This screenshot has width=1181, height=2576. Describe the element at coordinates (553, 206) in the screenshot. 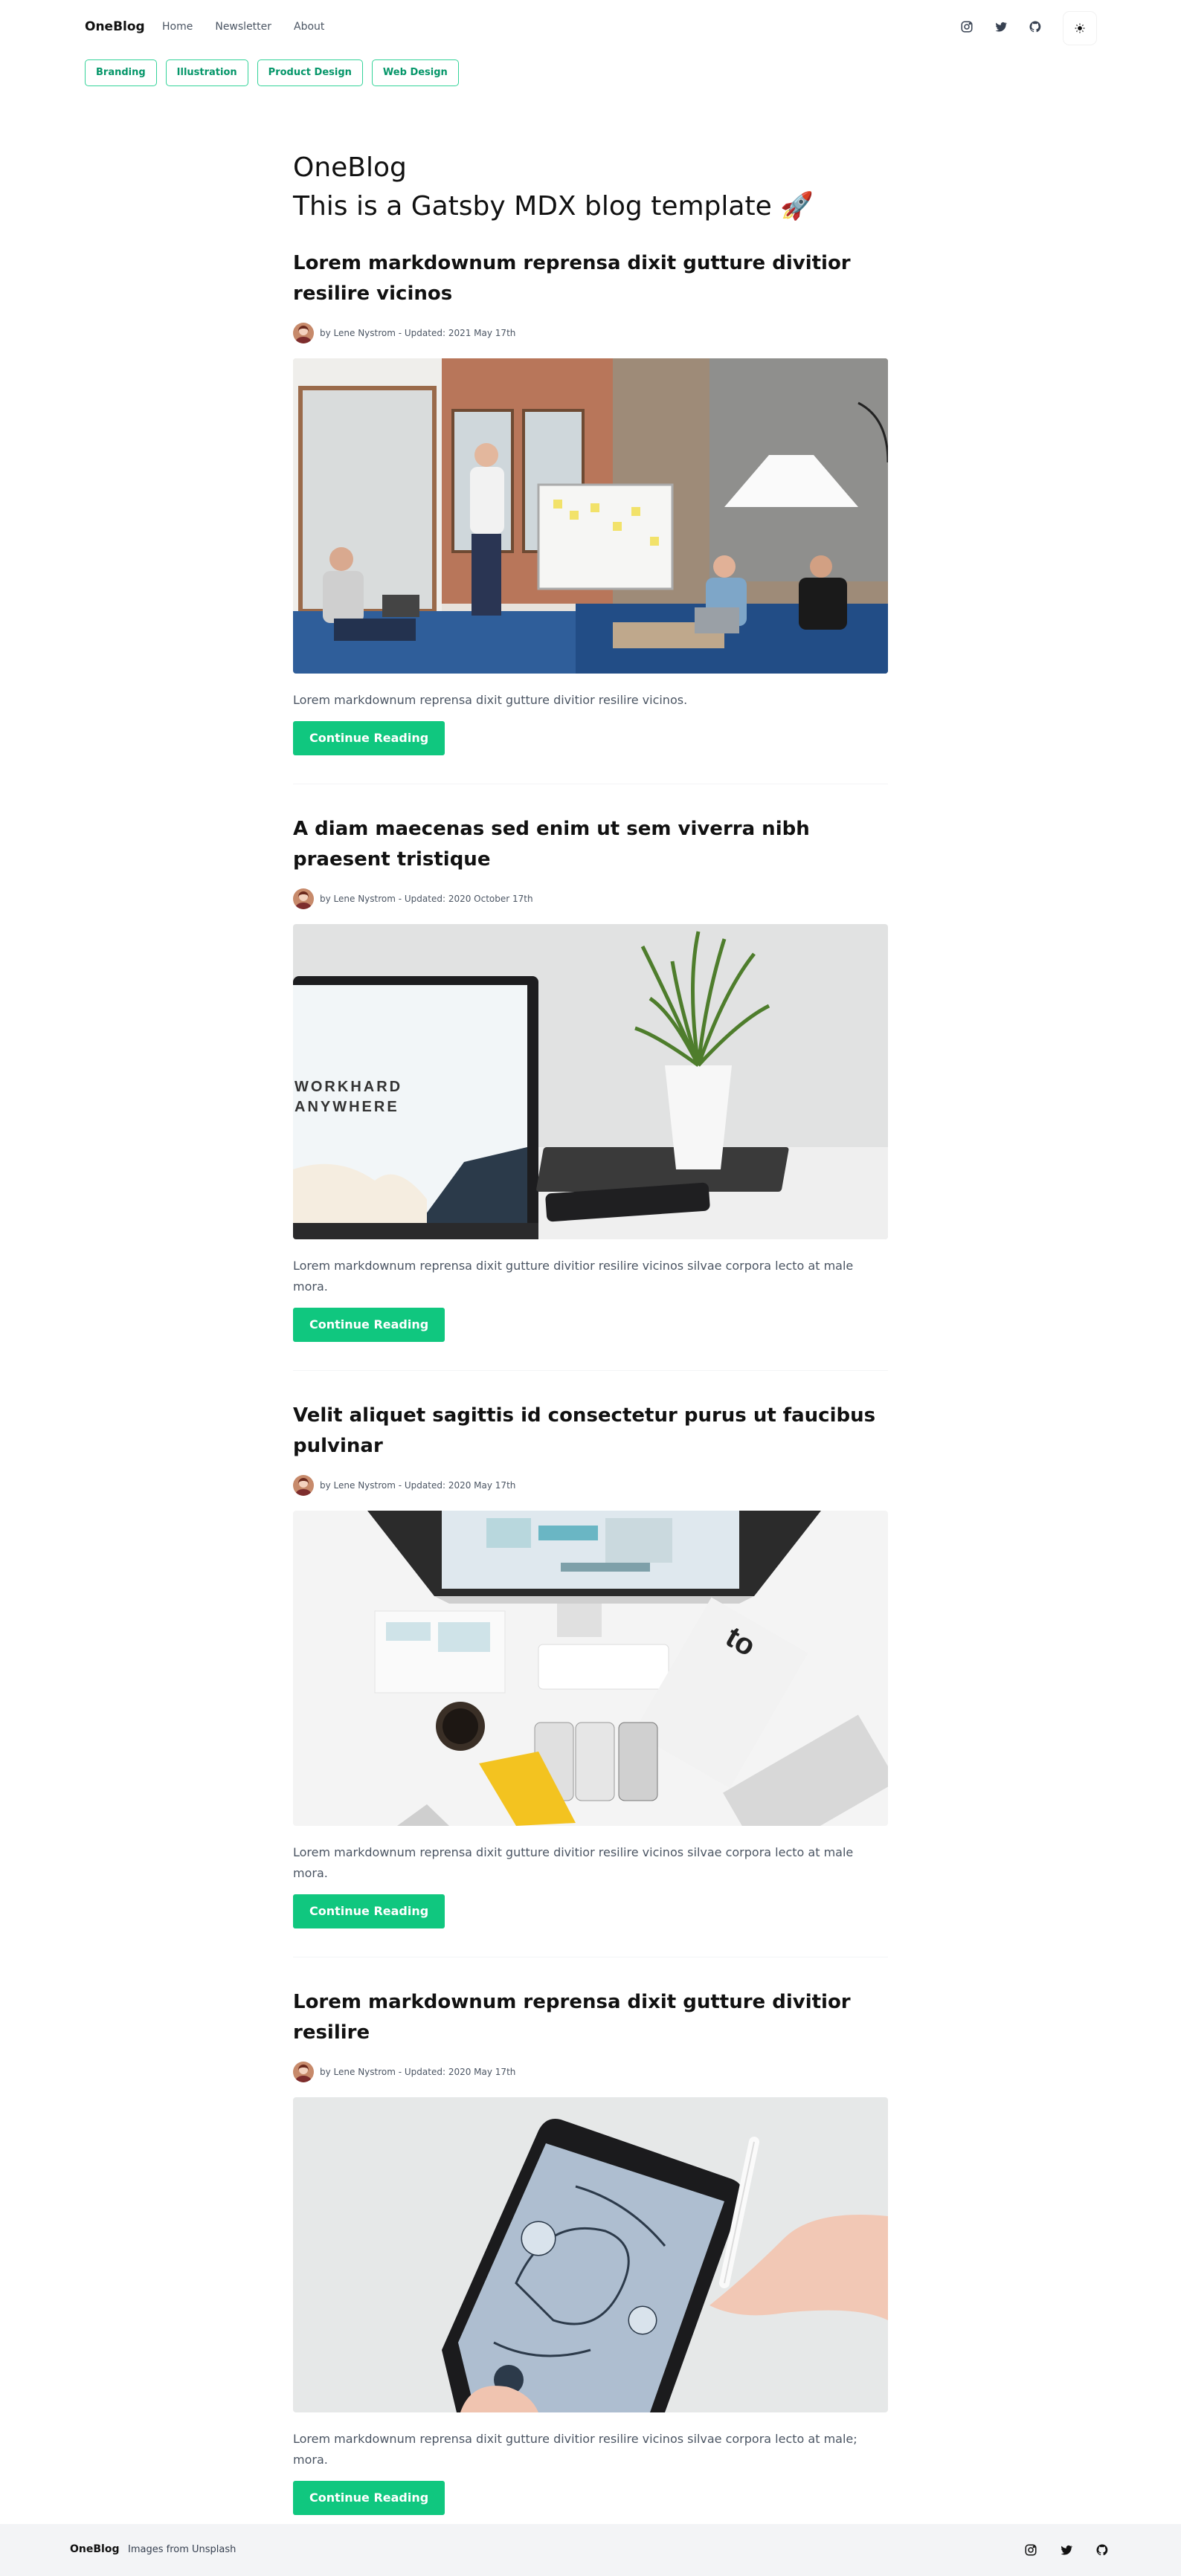

I see `page-subtitle: This is a Gatsby MDX blog template 🚀` at that location.